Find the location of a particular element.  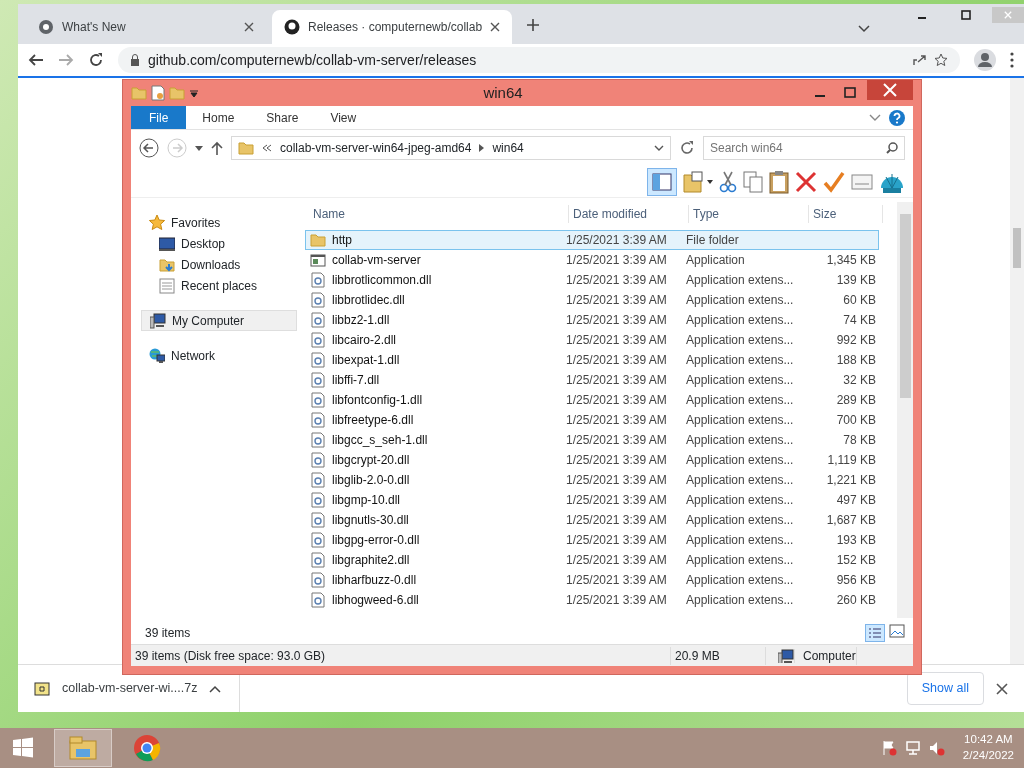

computer-icon is located at coordinates (158, 320).